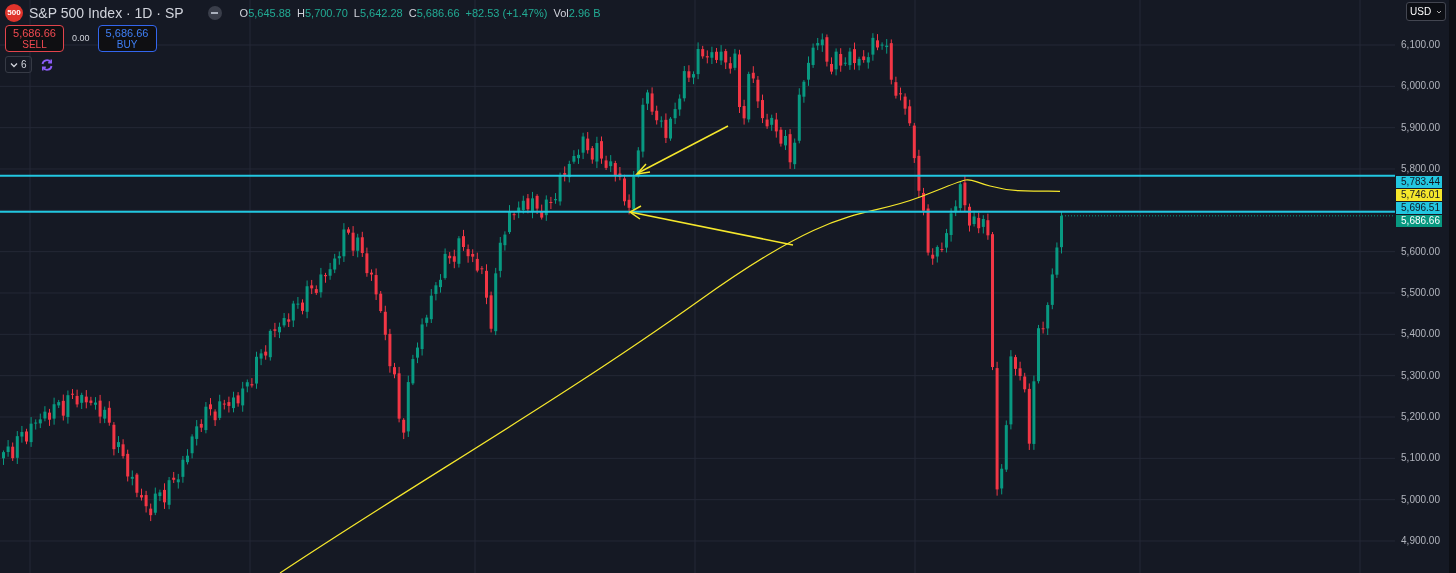 This screenshot has width=1456, height=573. Describe the element at coordinates (34, 38) in the screenshot. I see `sell-button: 5,686.66 SELL` at that location.